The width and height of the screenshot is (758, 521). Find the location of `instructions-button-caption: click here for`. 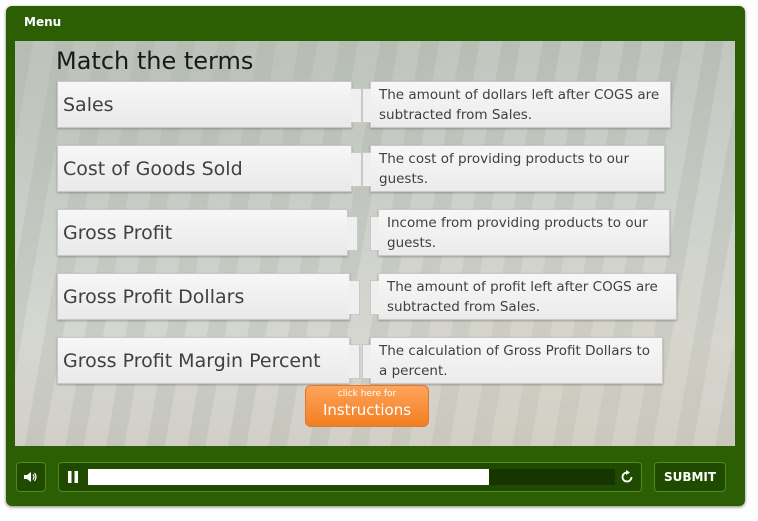

instructions-button-caption: click here for is located at coordinates (367, 394).